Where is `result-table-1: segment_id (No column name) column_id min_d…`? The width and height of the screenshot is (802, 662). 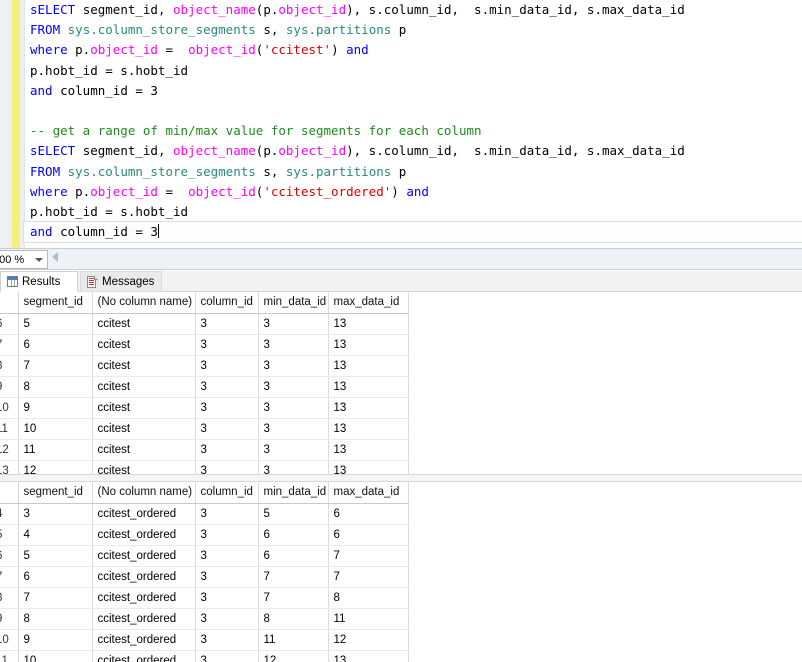
result-table-1: segment_id (No column name) column_id min_d… is located at coordinates (204, 383).